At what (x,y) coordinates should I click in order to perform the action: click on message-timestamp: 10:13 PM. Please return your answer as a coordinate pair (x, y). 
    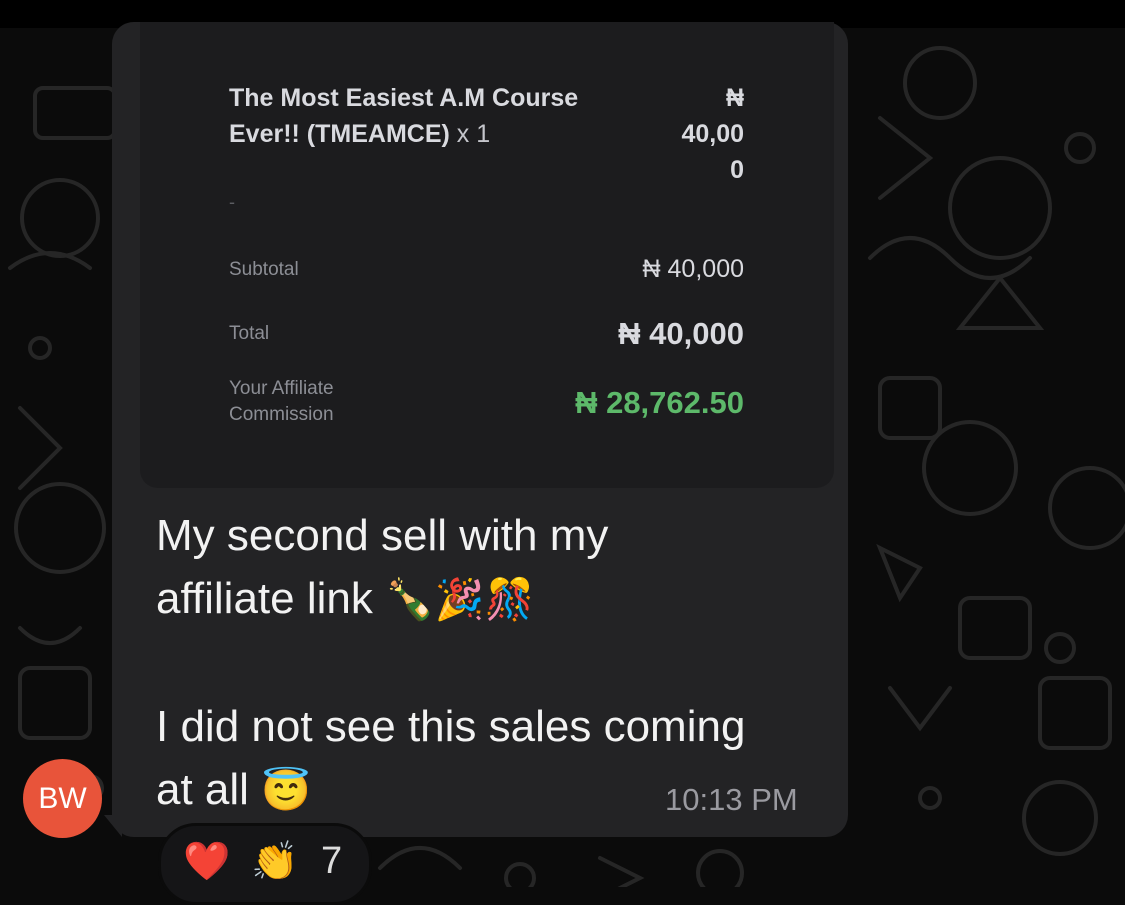
    Looking at the image, I should click on (731, 799).